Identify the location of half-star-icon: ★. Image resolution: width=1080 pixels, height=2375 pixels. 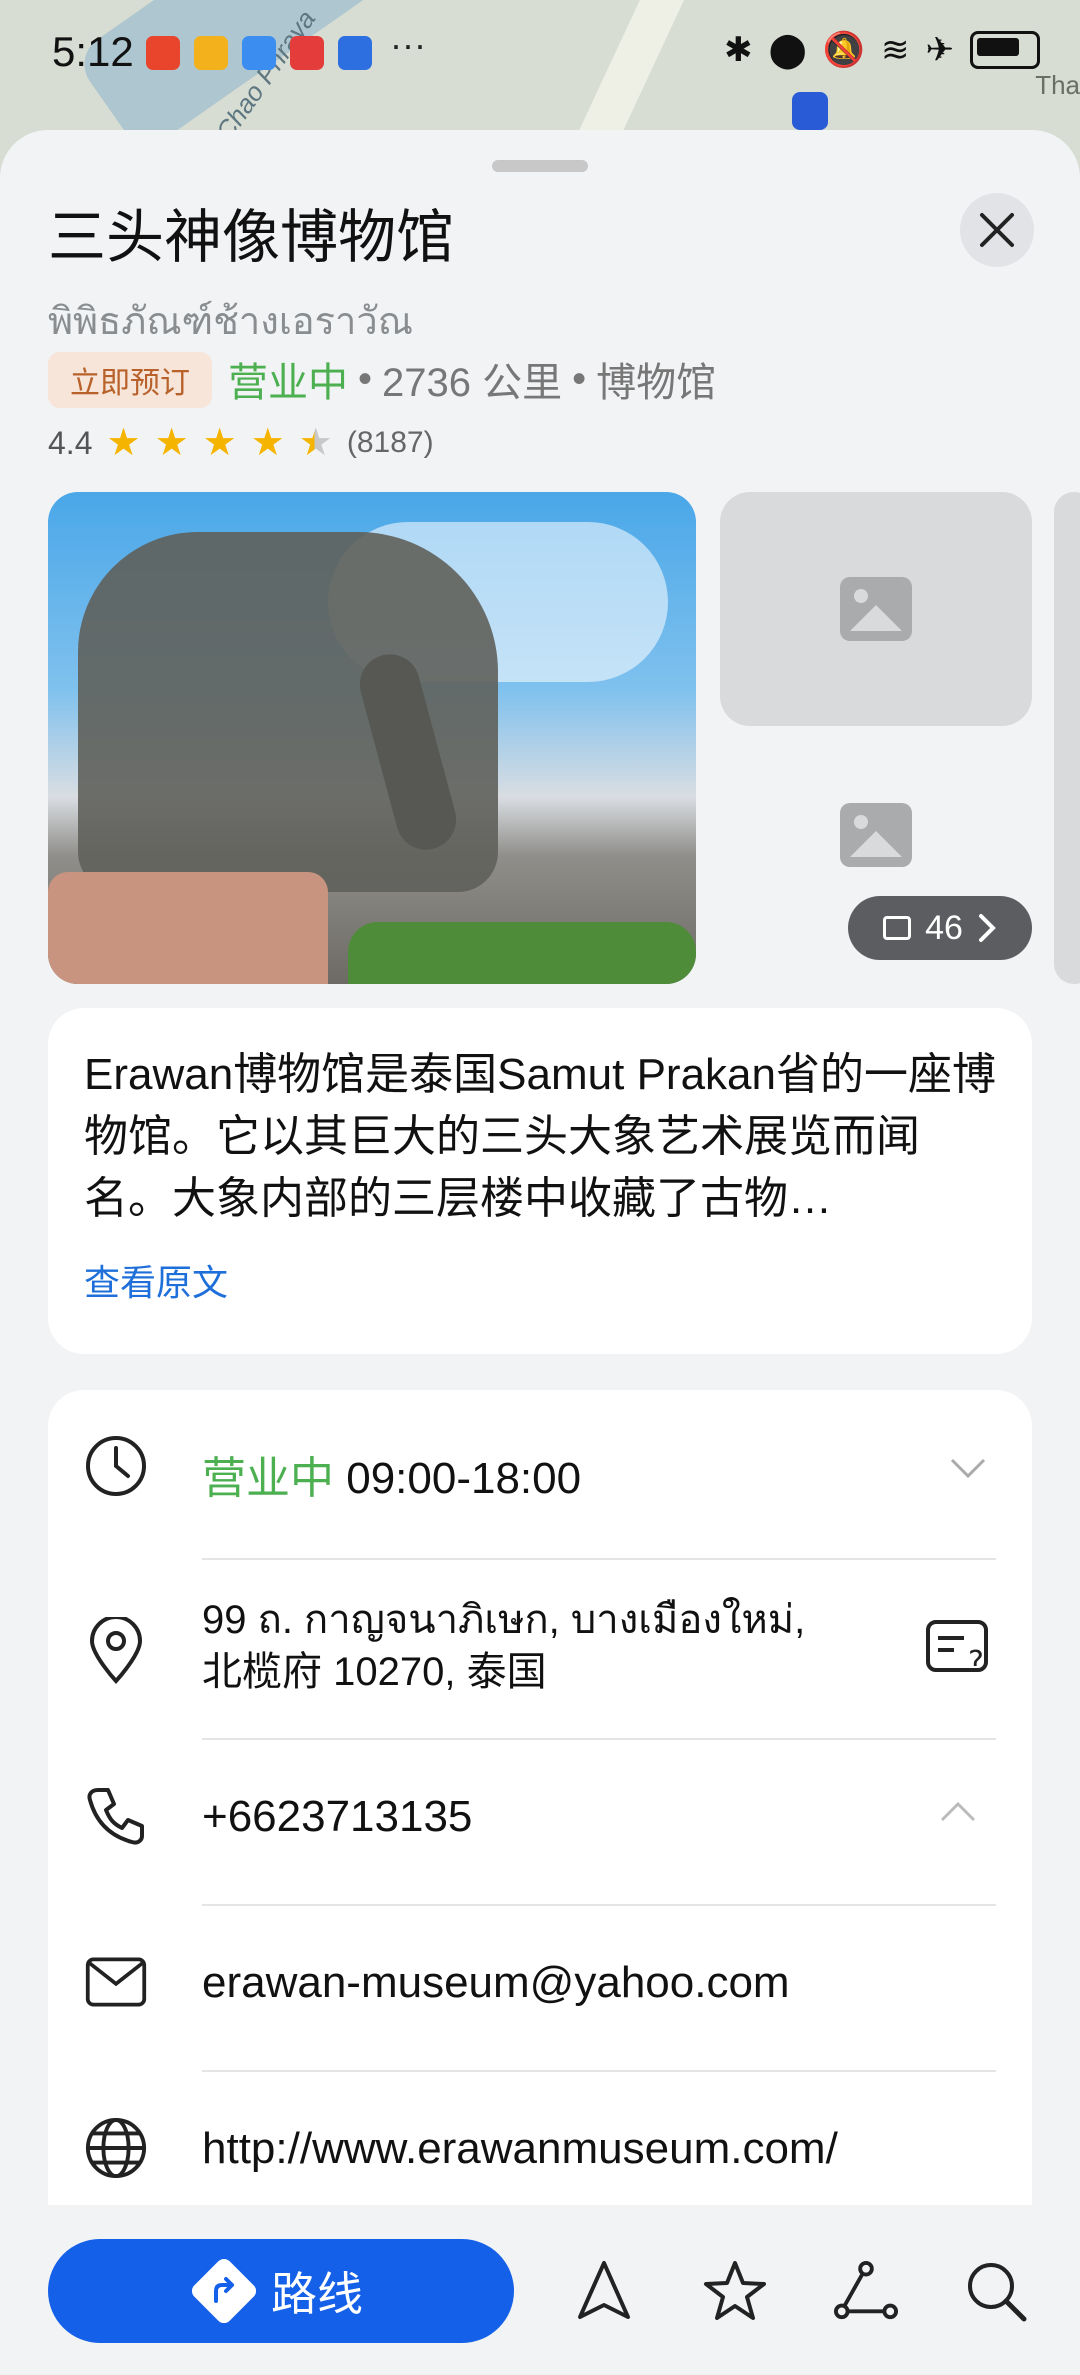
(315, 443).